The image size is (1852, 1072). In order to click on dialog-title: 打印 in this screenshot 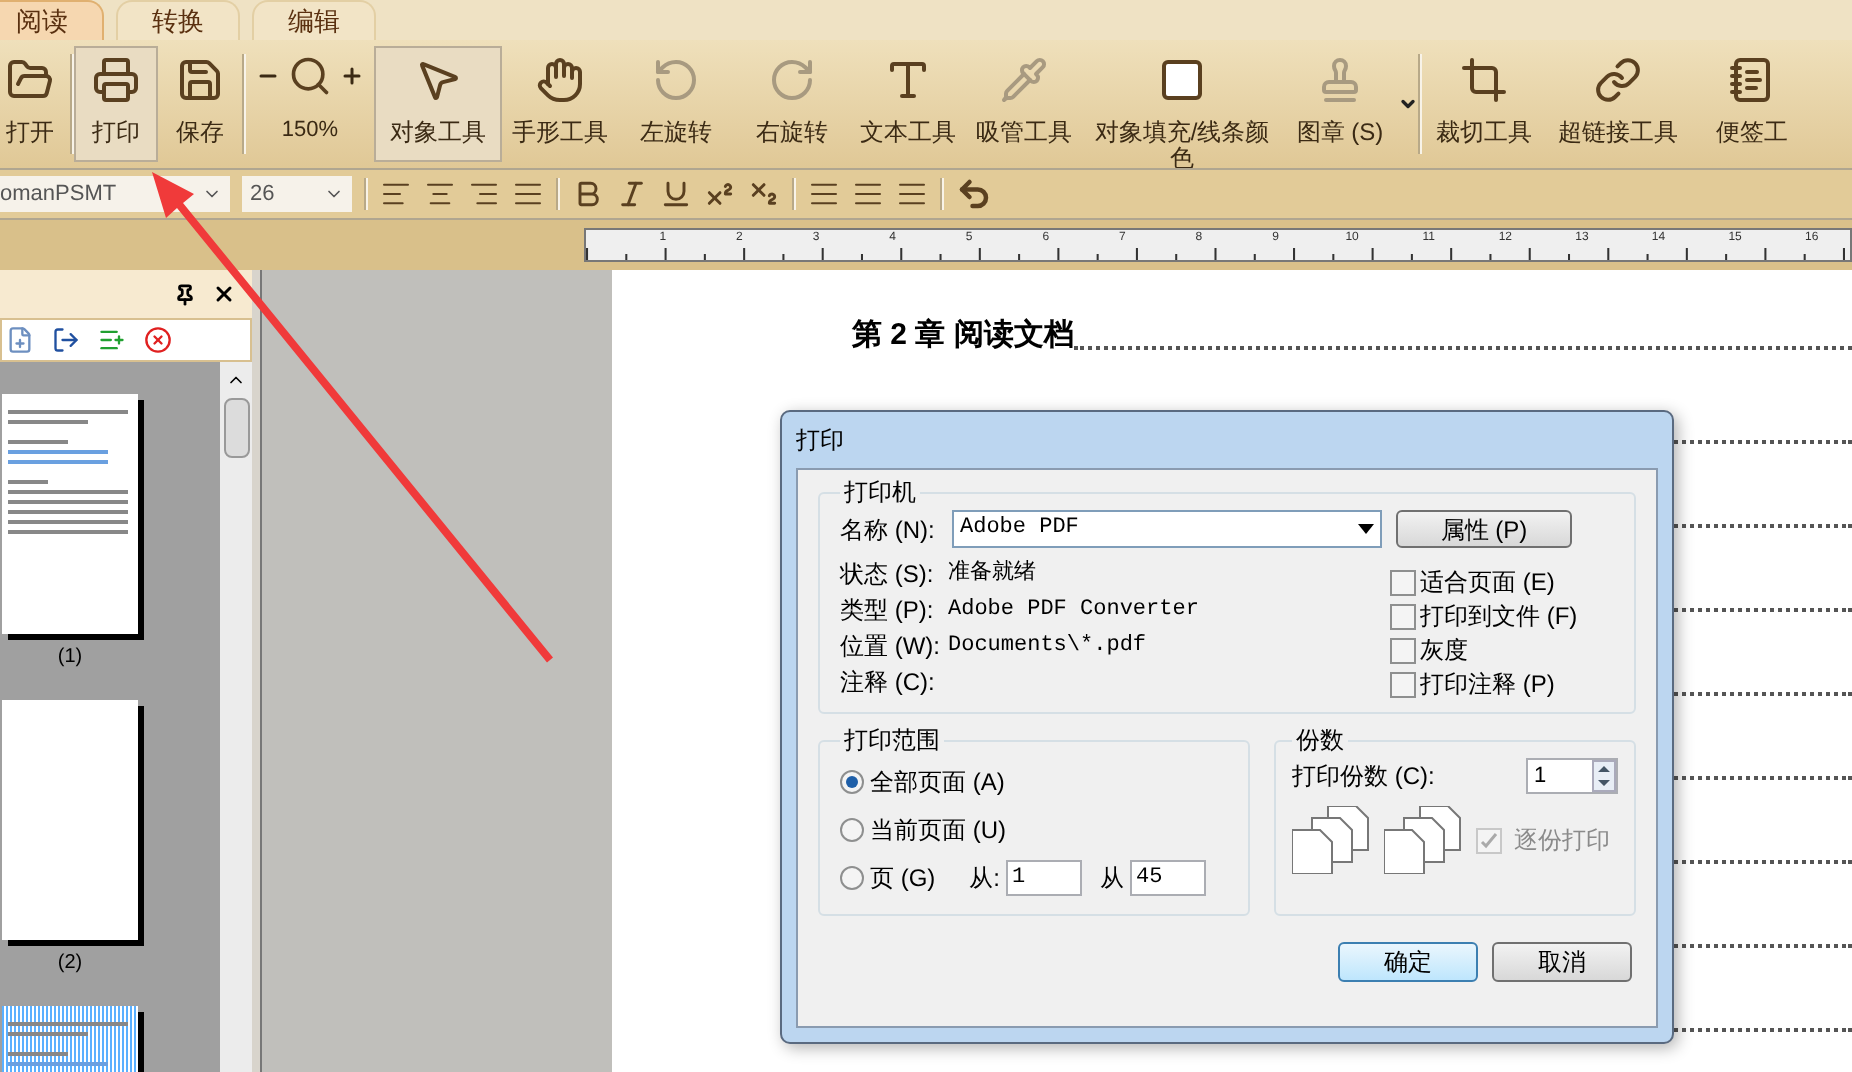, I will do `click(820, 441)`.